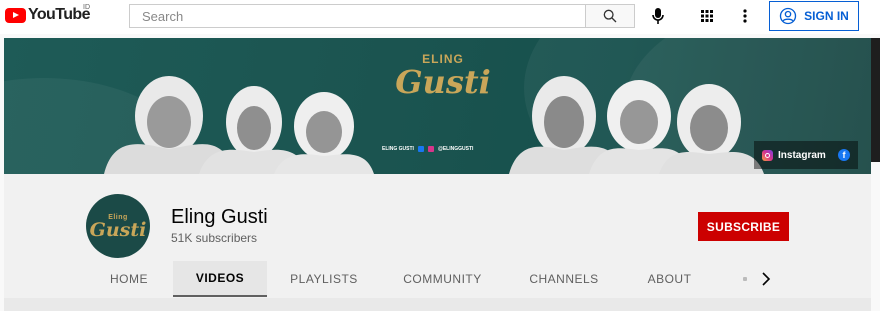  Describe the element at coordinates (875, 100) in the screenshot. I see `page-scrollbar-edge` at that location.